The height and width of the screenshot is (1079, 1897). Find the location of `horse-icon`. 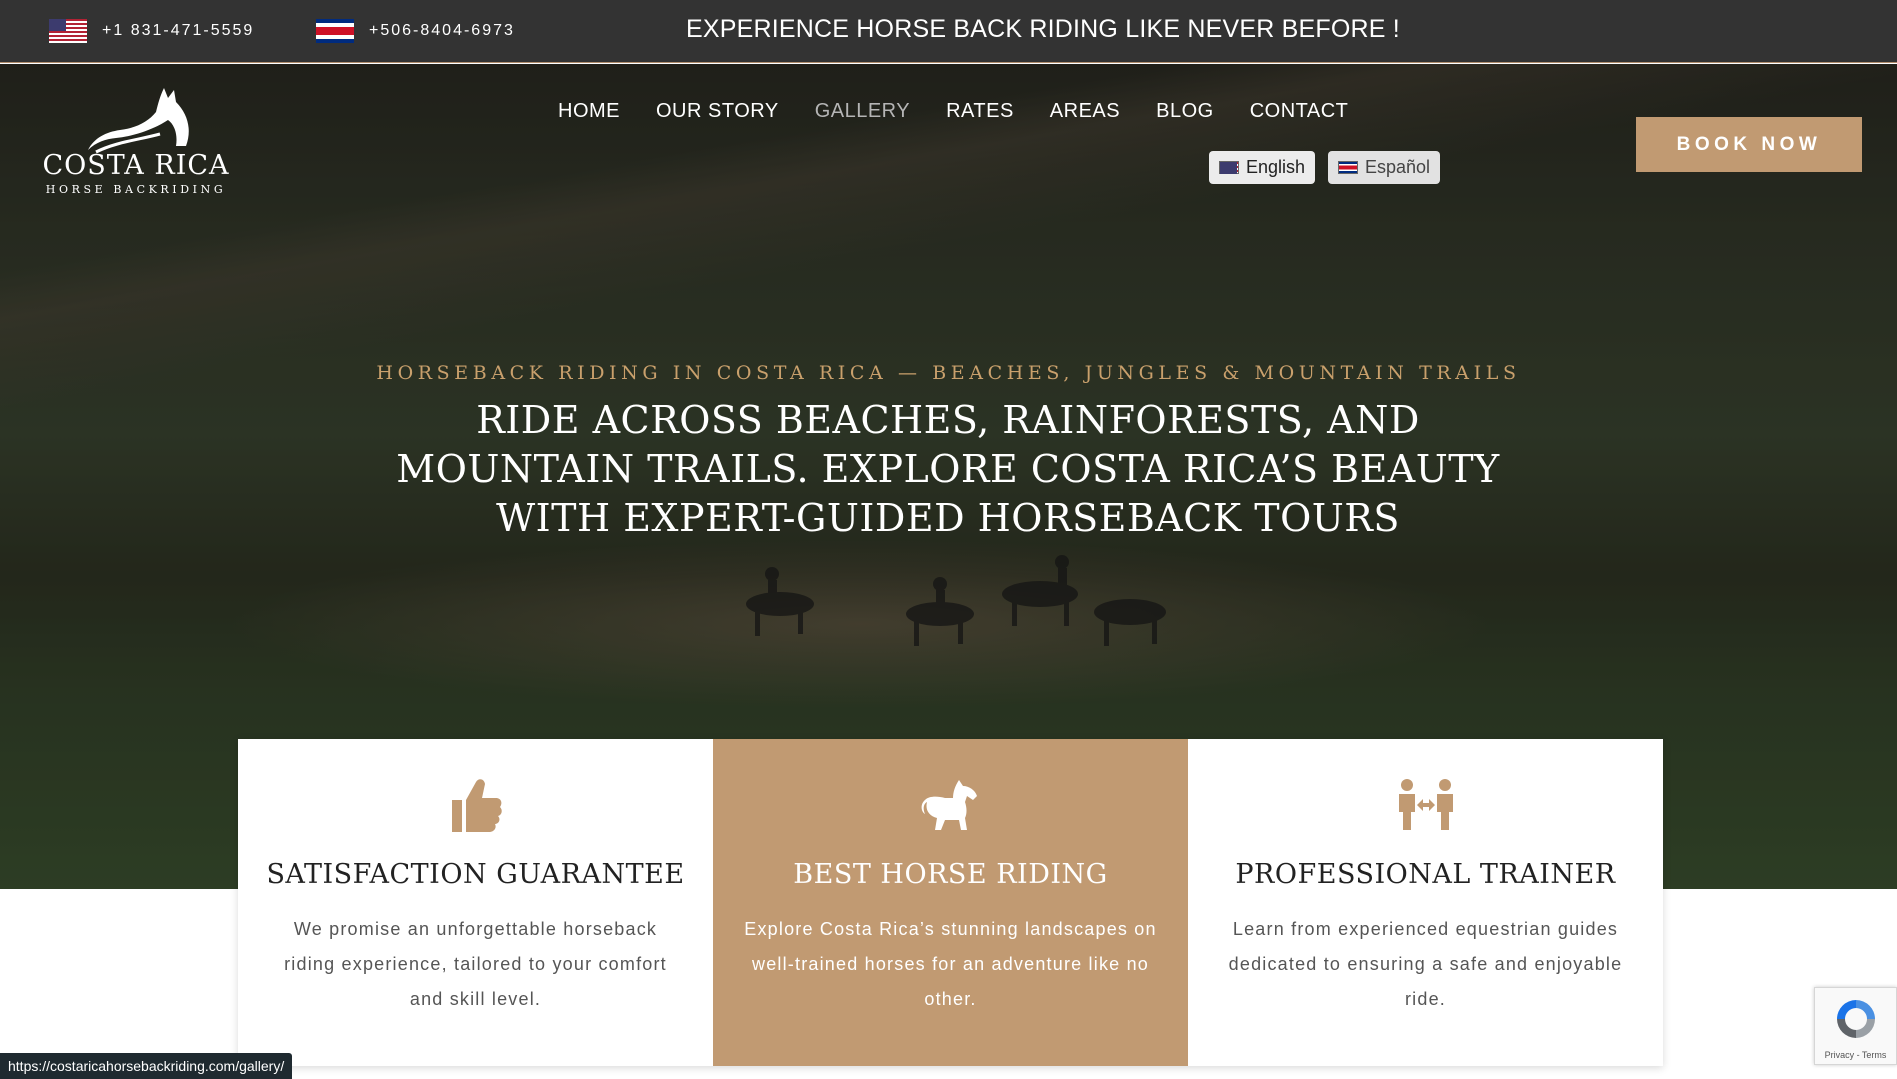

horse-icon is located at coordinates (949, 805).